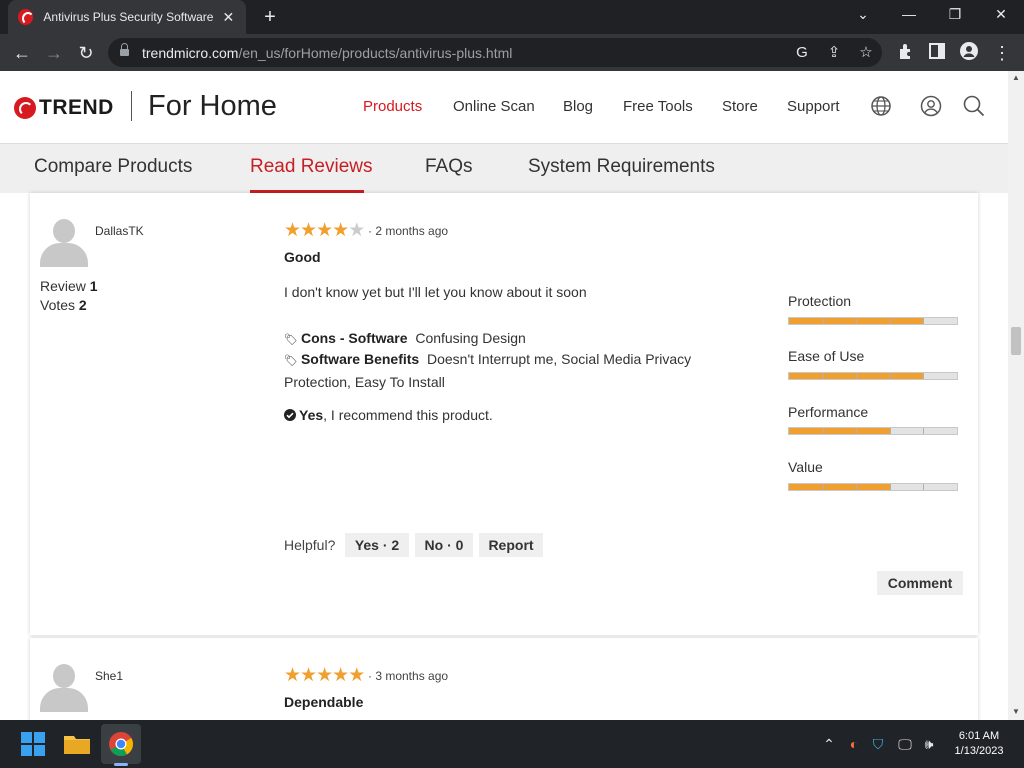 This screenshot has width=1024, height=768. I want to click on trend-ball-icon, so click(25, 108).